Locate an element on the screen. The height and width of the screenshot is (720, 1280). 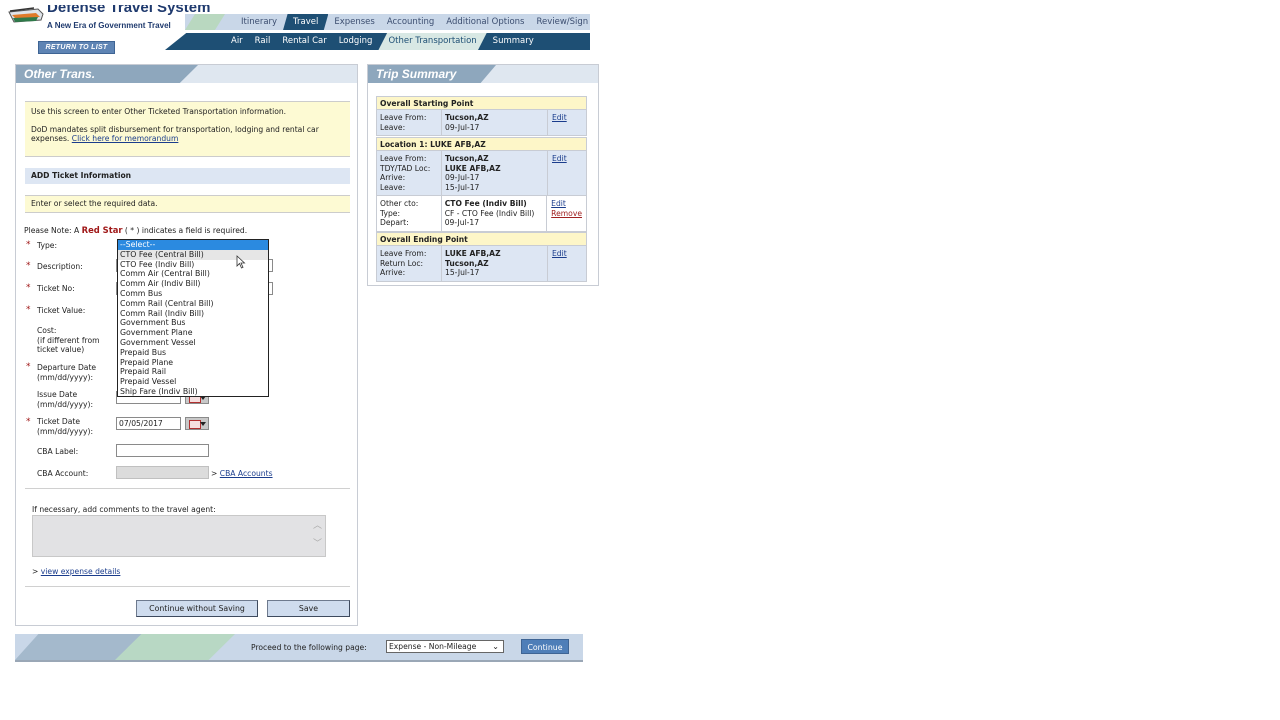
ending-point-header: Overall Ending Point is located at coordinates (481, 239).